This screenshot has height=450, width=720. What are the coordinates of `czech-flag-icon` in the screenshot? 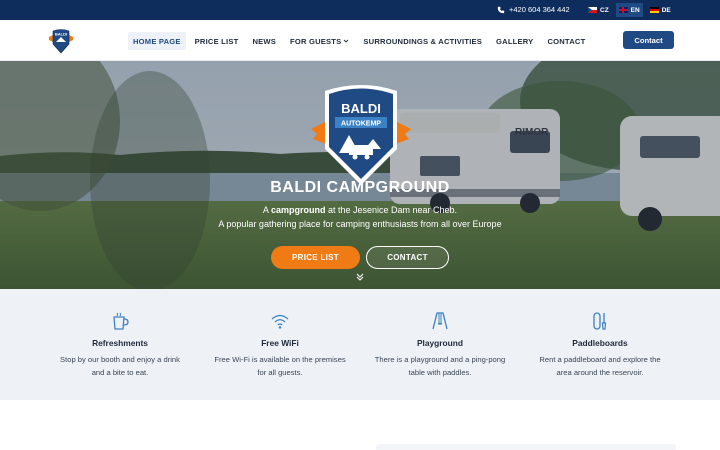 It's located at (592, 10).